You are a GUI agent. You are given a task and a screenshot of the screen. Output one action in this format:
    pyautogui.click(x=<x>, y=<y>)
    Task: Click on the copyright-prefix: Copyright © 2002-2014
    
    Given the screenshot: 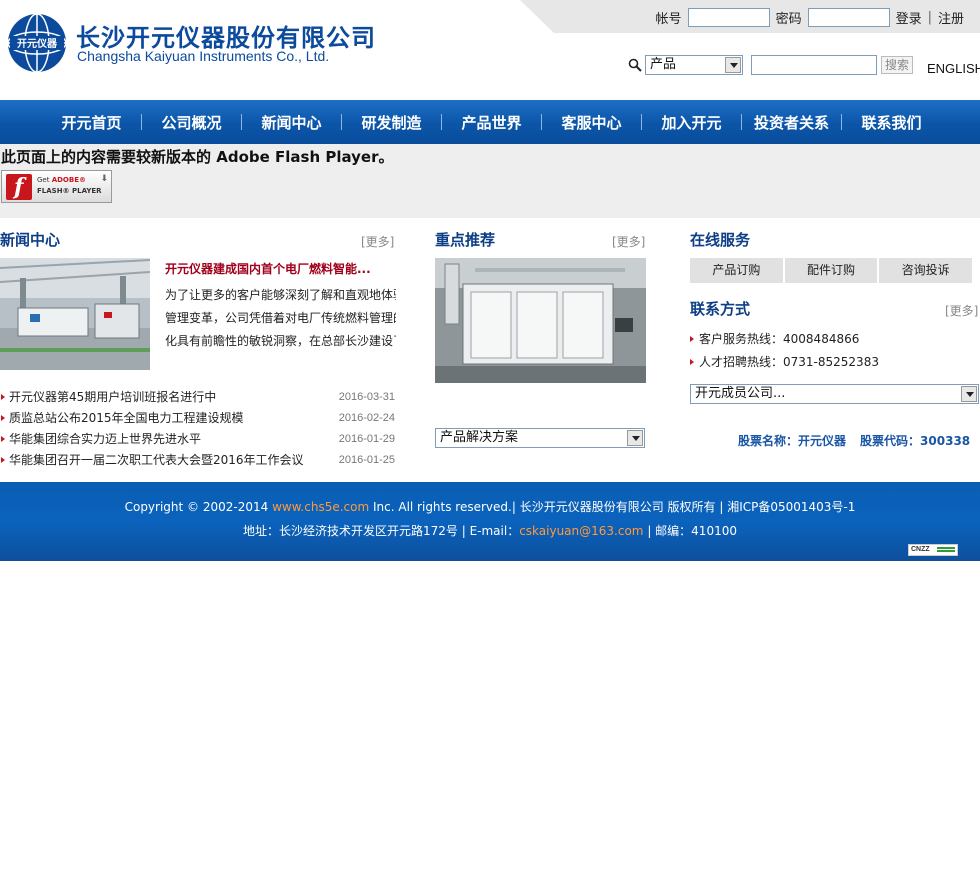 What is the action you would take?
    pyautogui.click(x=198, y=507)
    